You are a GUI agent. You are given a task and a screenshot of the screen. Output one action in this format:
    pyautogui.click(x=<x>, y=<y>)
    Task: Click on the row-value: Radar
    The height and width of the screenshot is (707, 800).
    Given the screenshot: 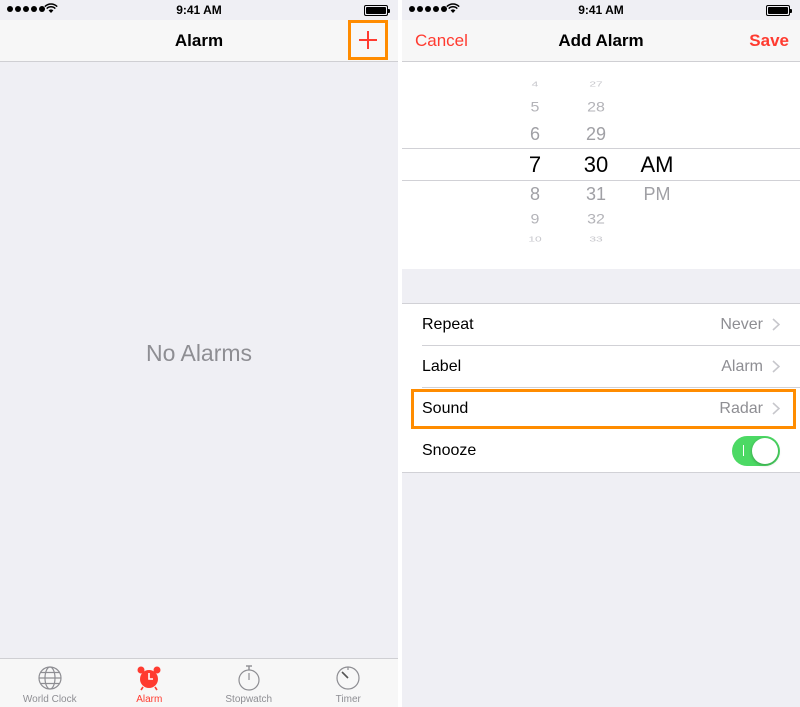 What is the action you would take?
    pyautogui.click(x=741, y=408)
    